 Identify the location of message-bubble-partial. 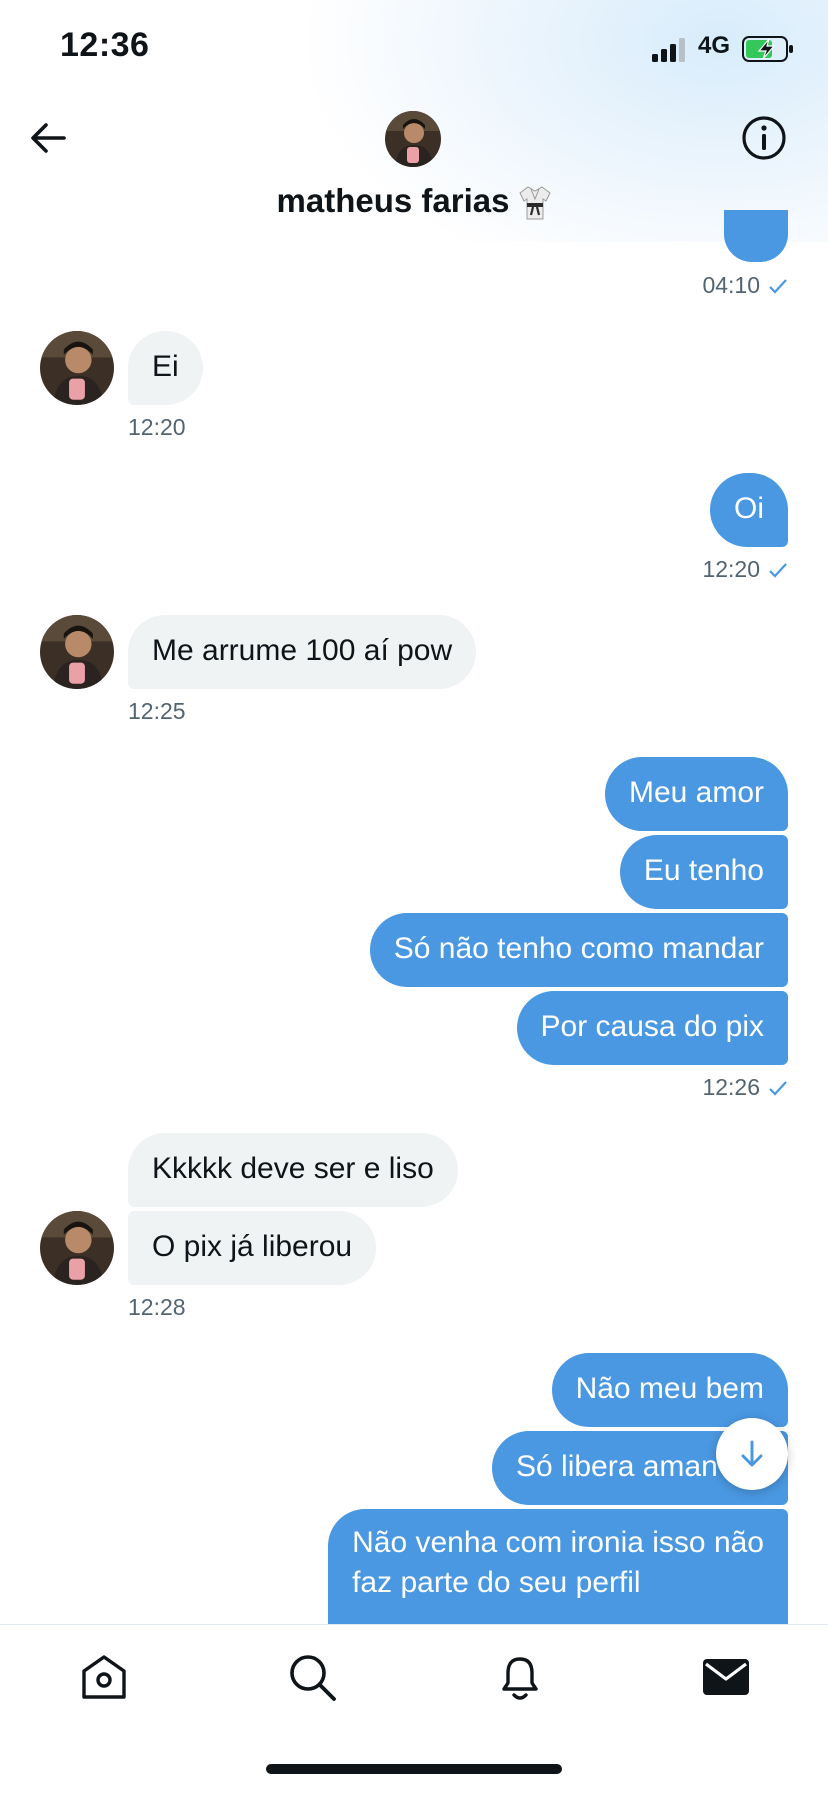
(756, 236).